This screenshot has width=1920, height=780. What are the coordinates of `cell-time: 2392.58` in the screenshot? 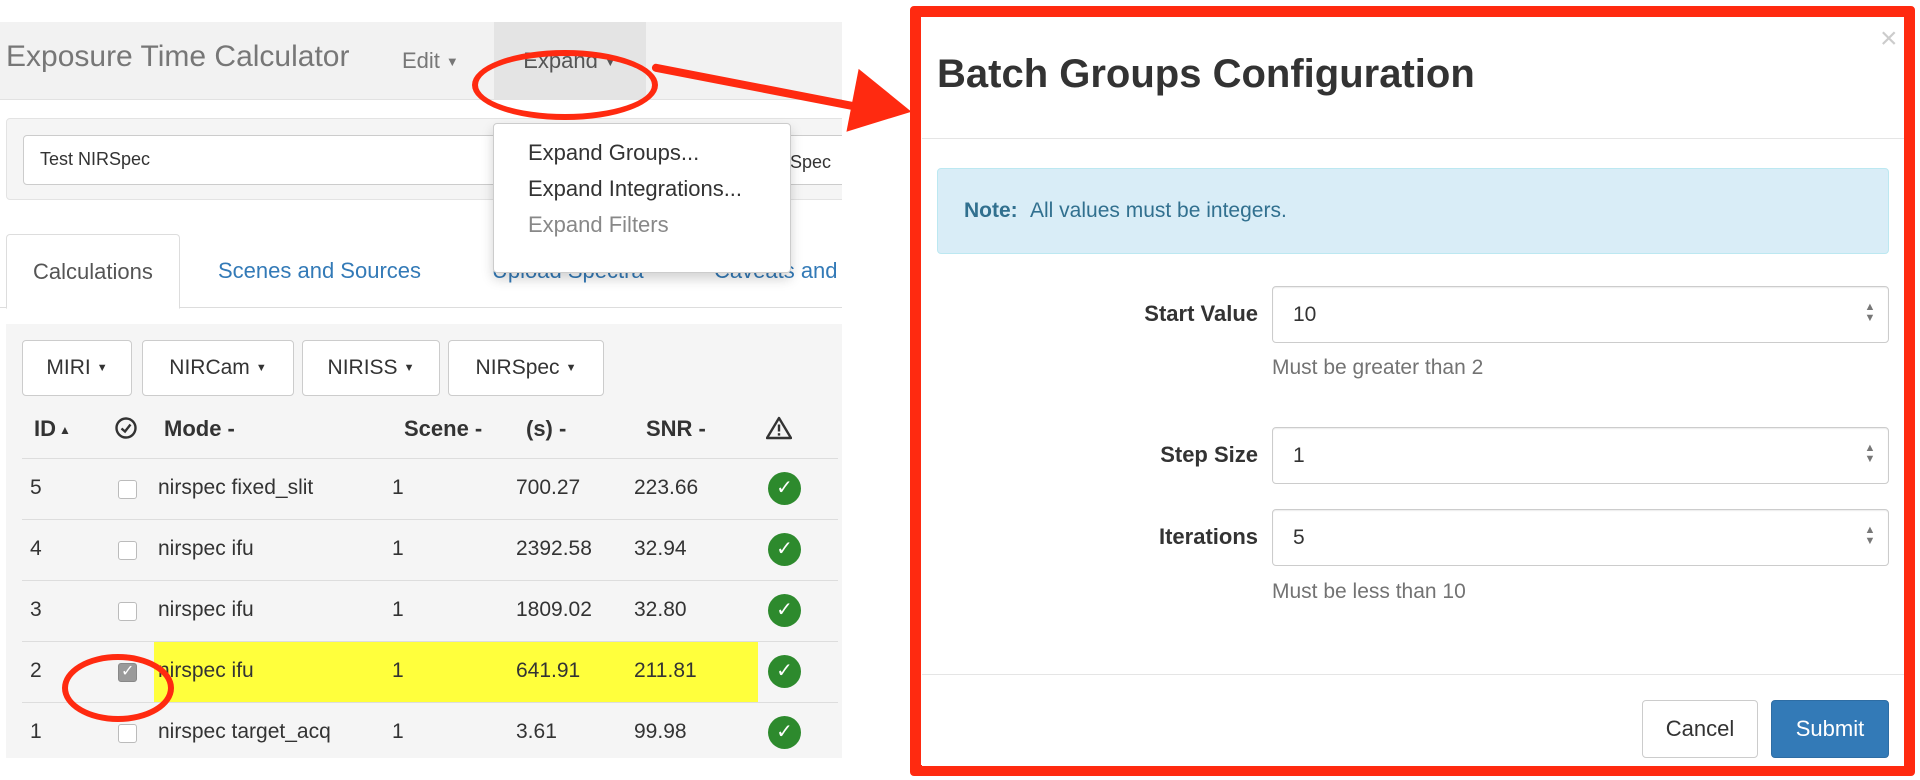 It's located at (554, 548).